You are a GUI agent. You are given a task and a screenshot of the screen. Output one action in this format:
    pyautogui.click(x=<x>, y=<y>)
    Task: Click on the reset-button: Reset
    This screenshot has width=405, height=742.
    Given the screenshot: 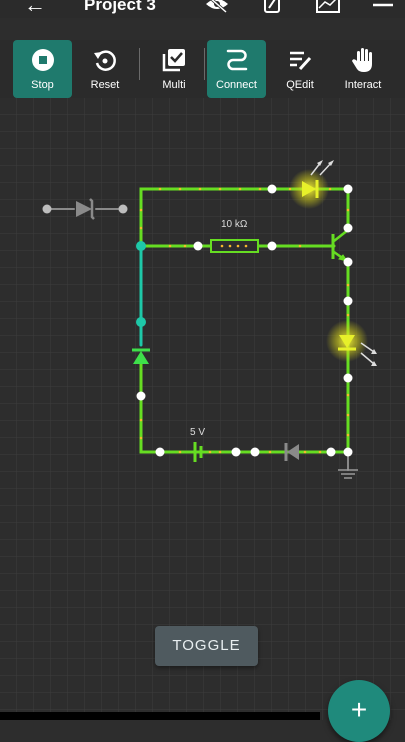 What is the action you would take?
    pyautogui.click(x=105, y=69)
    